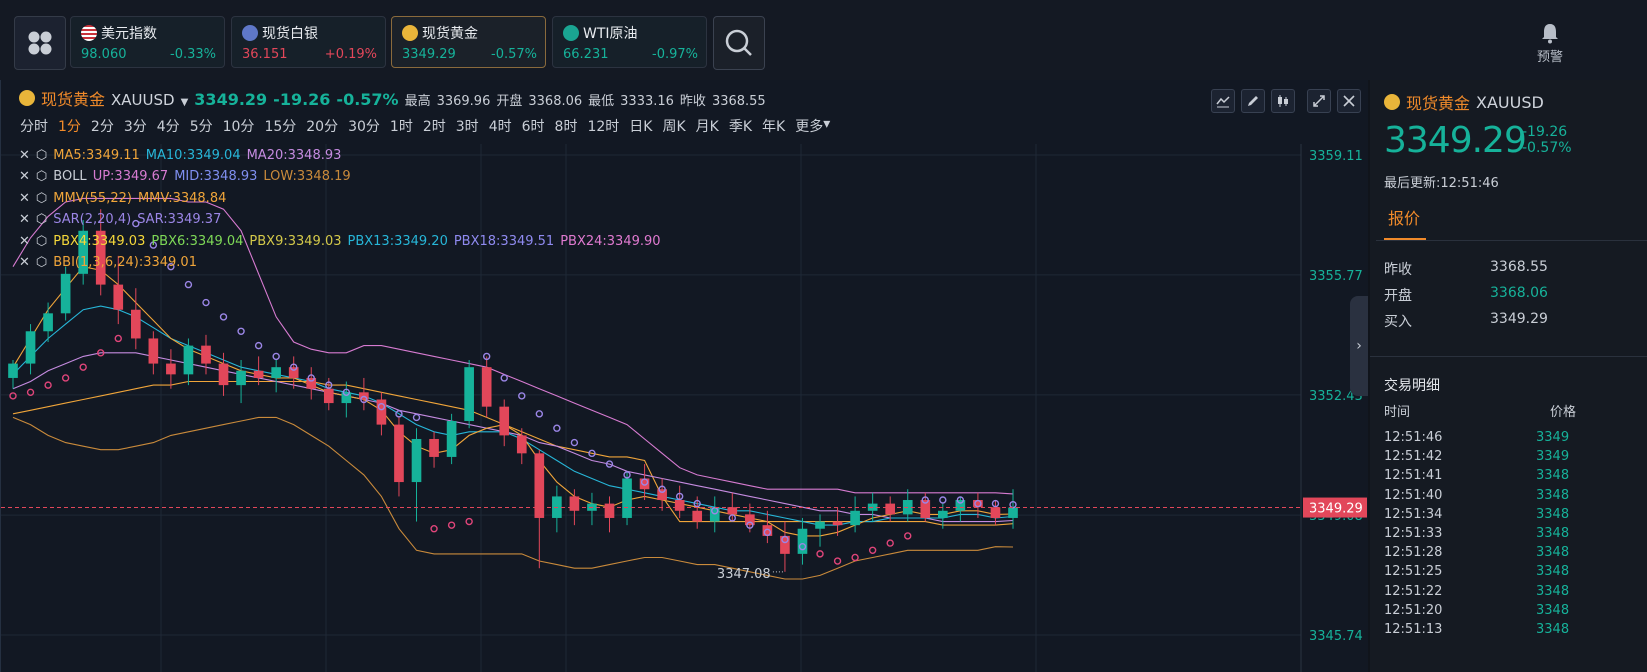 The height and width of the screenshot is (672, 1647). What do you see at coordinates (468, 42) in the screenshot?
I see `ticker-spot-gold: 现货黄金 3349.29 -0.57%` at bounding box center [468, 42].